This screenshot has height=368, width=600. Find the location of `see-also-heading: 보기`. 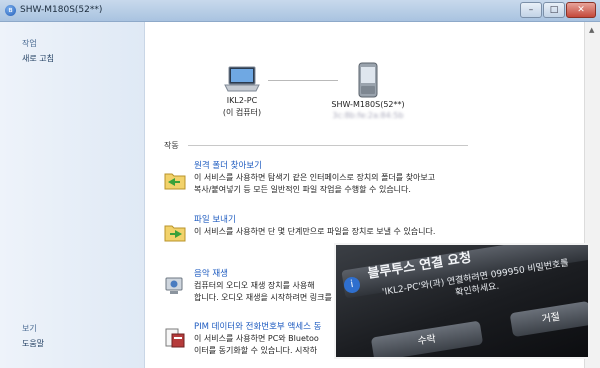

see-also-heading: 보기 is located at coordinates (29, 328).